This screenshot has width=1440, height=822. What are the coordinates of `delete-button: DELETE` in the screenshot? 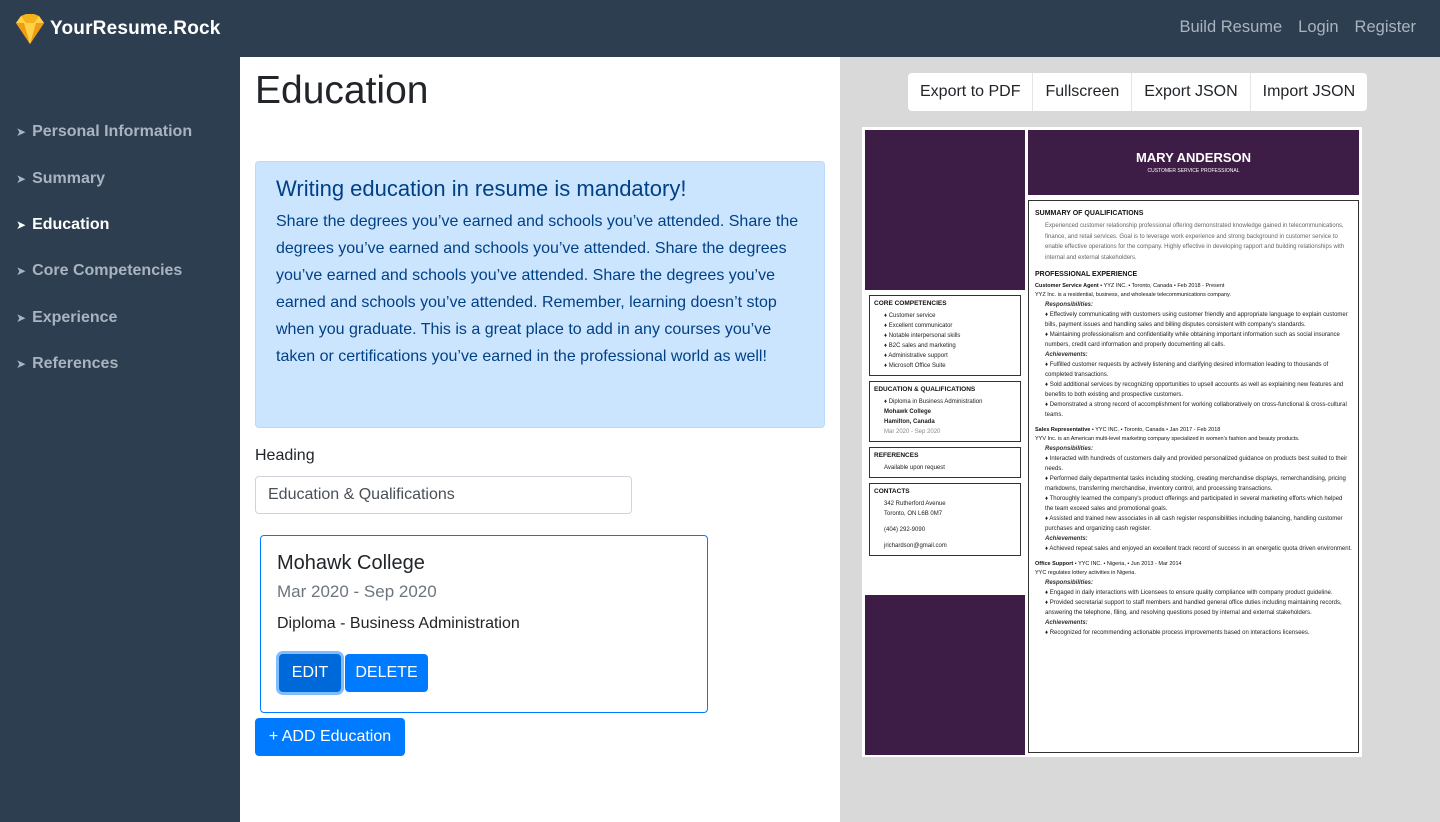 It's located at (386, 673).